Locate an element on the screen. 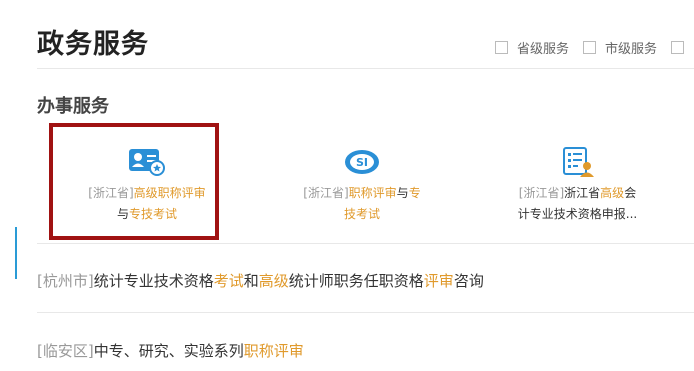 The height and width of the screenshot is (371, 694). section-title: 办事服务 is located at coordinates (73, 106).